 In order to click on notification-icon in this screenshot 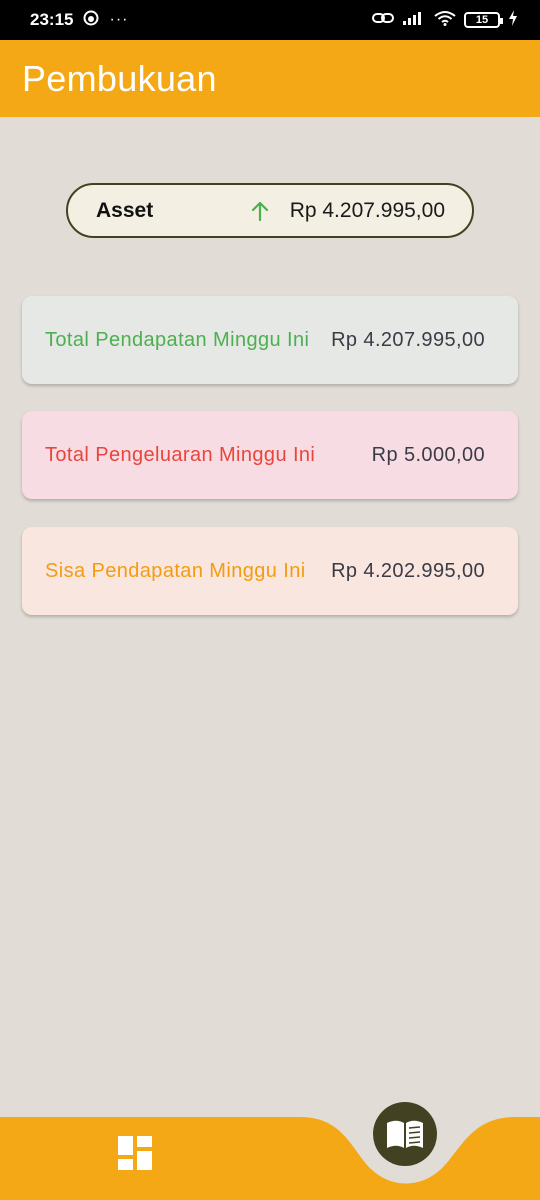, I will do `click(91, 20)`.